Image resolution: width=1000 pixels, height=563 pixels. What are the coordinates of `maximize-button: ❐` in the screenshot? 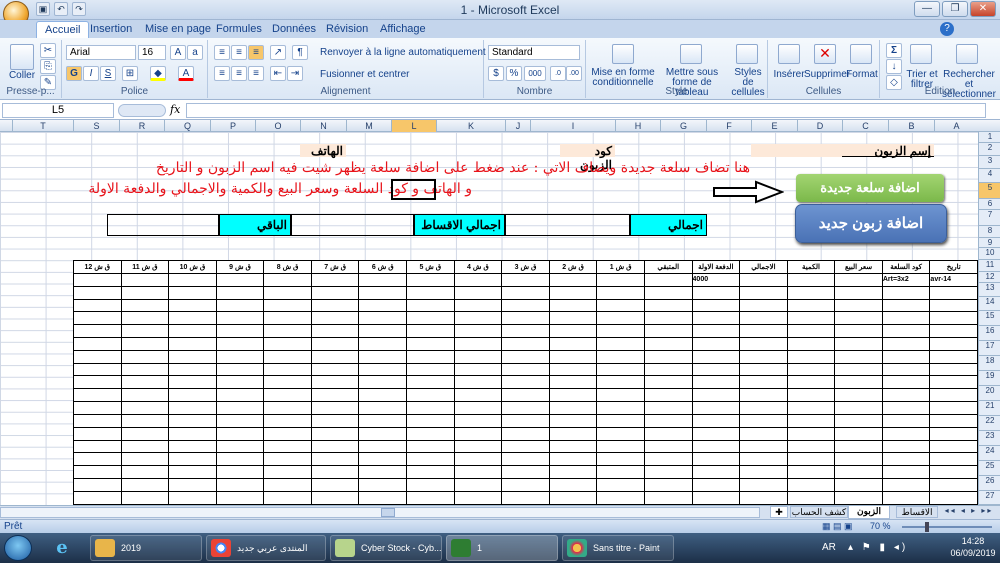 It's located at (955, 9).